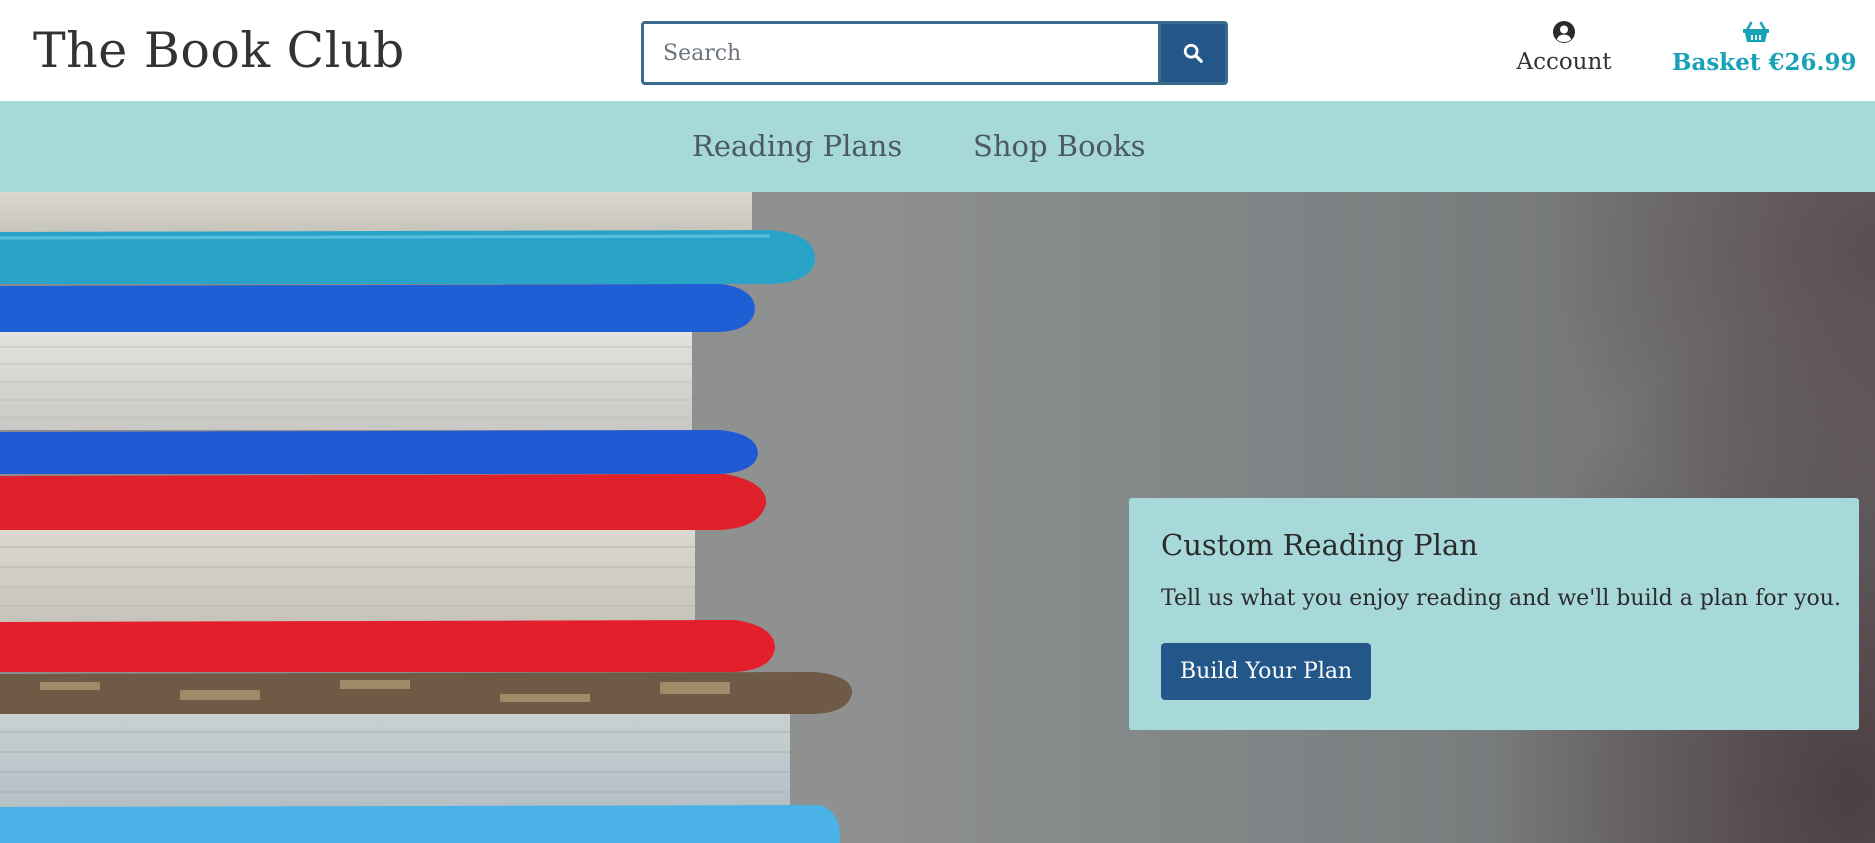 This screenshot has width=1875, height=843. I want to click on site-header: The Book Club Account Basket €26.99, so click(937, 50).